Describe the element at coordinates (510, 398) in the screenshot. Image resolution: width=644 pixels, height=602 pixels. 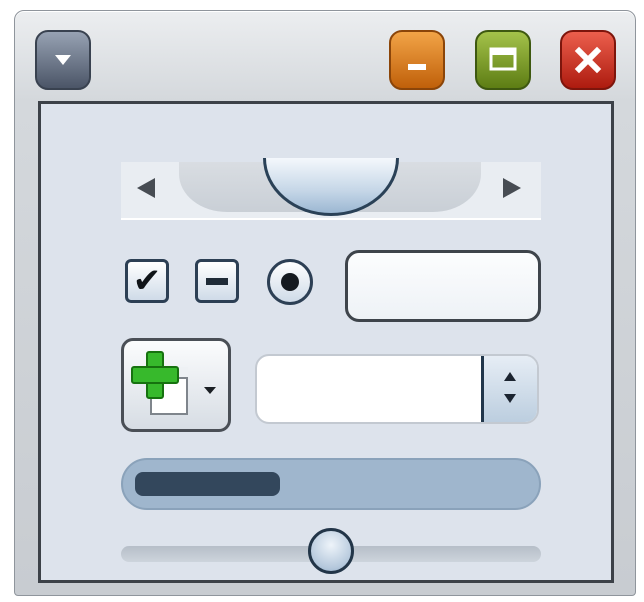
I see `spin-down-icon` at that location.